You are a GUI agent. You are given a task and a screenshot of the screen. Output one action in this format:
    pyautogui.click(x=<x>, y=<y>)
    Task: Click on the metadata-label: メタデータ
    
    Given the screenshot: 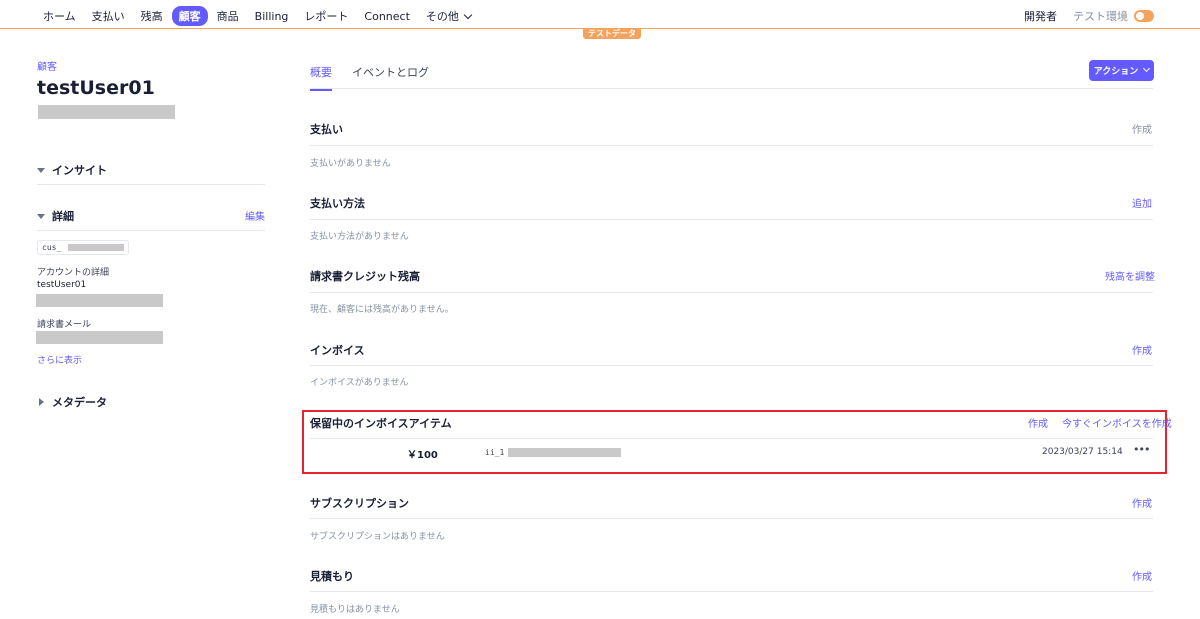 What is the action you would take?
    pyautogui.click(x=79, y=402)
    